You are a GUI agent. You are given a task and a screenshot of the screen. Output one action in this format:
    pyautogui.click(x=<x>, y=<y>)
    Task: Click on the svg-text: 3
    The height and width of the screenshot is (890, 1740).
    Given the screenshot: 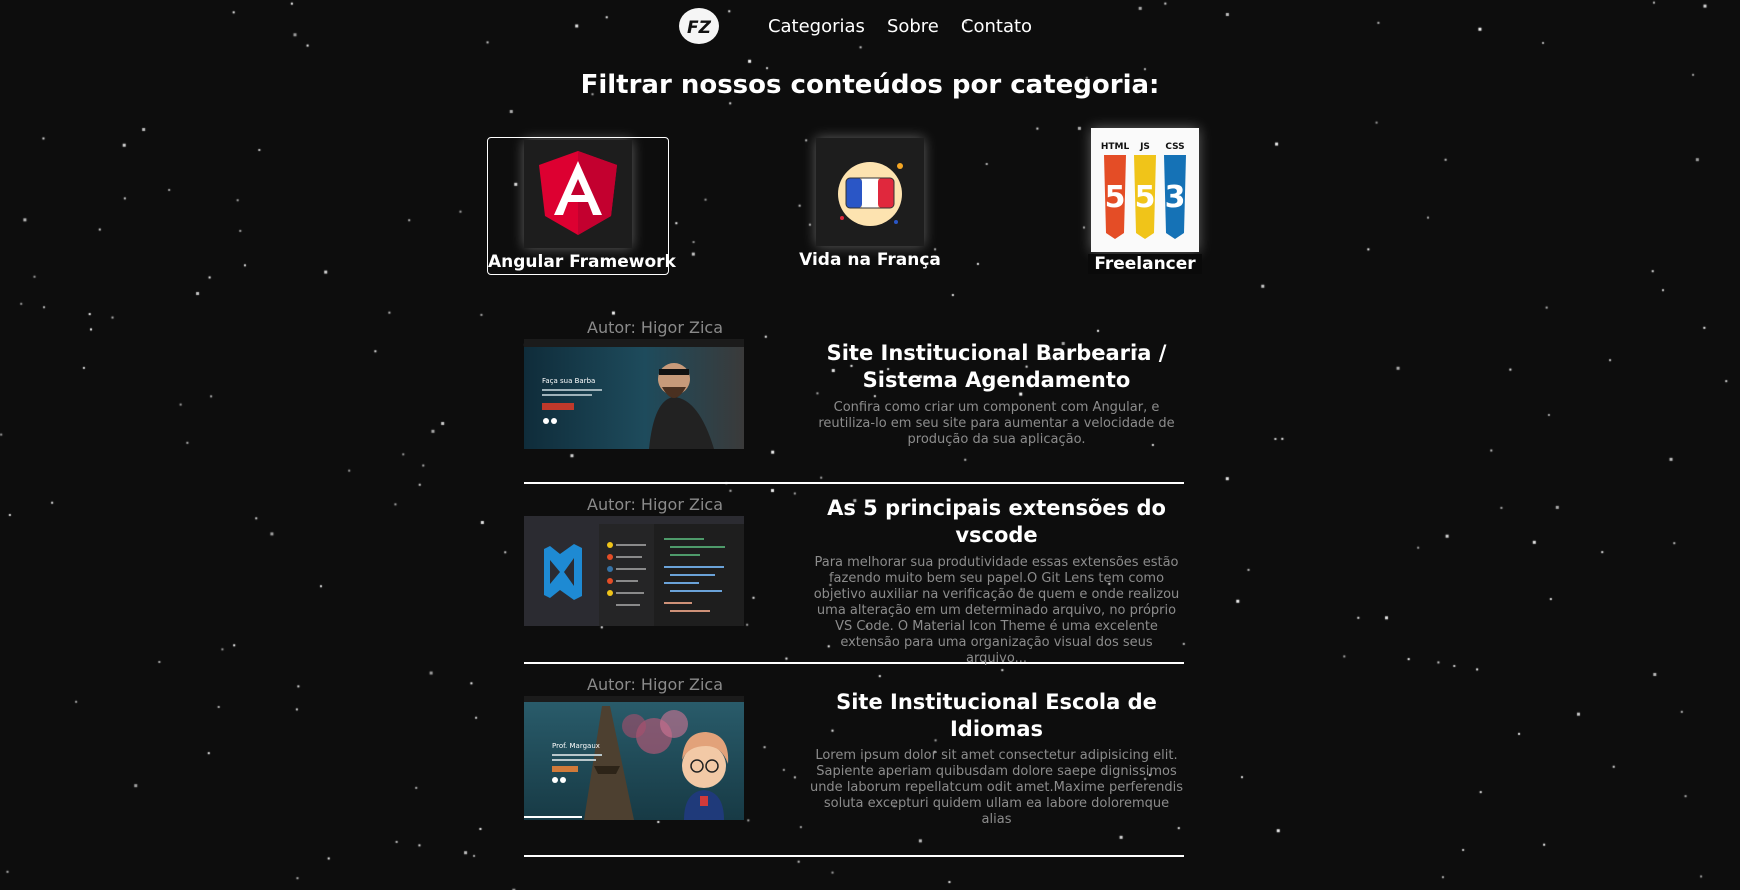 What is the action you would take?
    pyautogui.click(x=1175, y=197)
    